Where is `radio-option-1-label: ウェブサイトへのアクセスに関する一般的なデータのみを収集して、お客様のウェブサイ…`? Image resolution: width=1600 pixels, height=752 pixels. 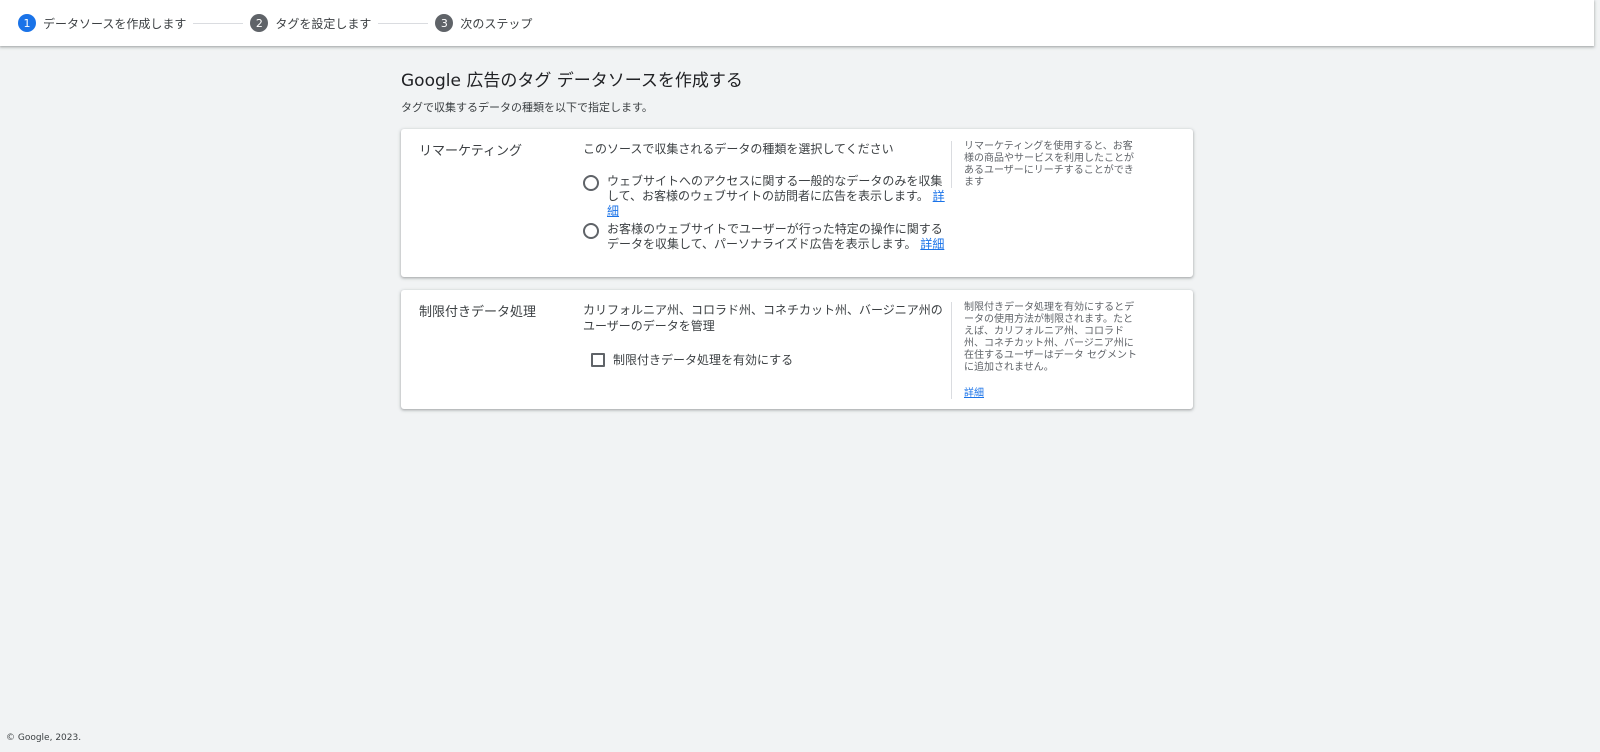
radio-option-1-label: ウェブサイトへのアクセスに関する一般的なデータのみを収集して、お客様のウェブサイ… is located at coordinates (775, 188).